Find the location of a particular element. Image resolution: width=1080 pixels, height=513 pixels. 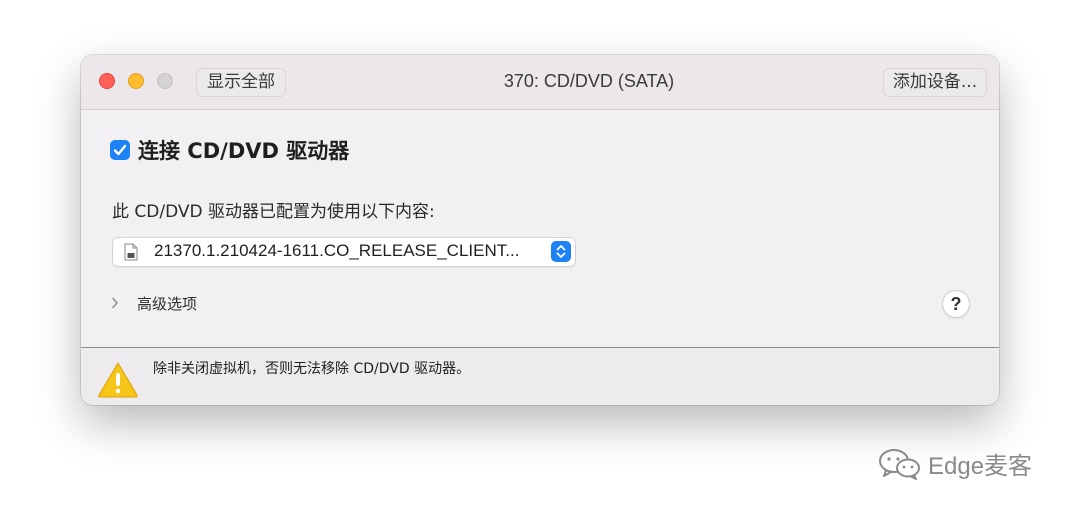

help-button: ? is located at coordinates (956, 304).